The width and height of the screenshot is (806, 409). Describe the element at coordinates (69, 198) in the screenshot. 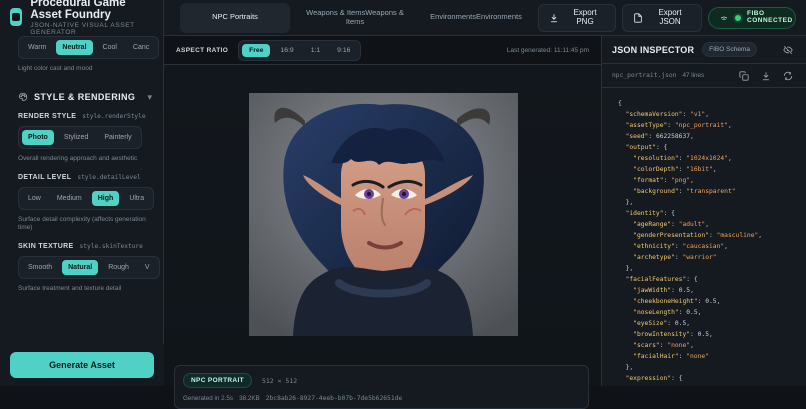

I see `detail-level-option-medium: Medium` at that location.